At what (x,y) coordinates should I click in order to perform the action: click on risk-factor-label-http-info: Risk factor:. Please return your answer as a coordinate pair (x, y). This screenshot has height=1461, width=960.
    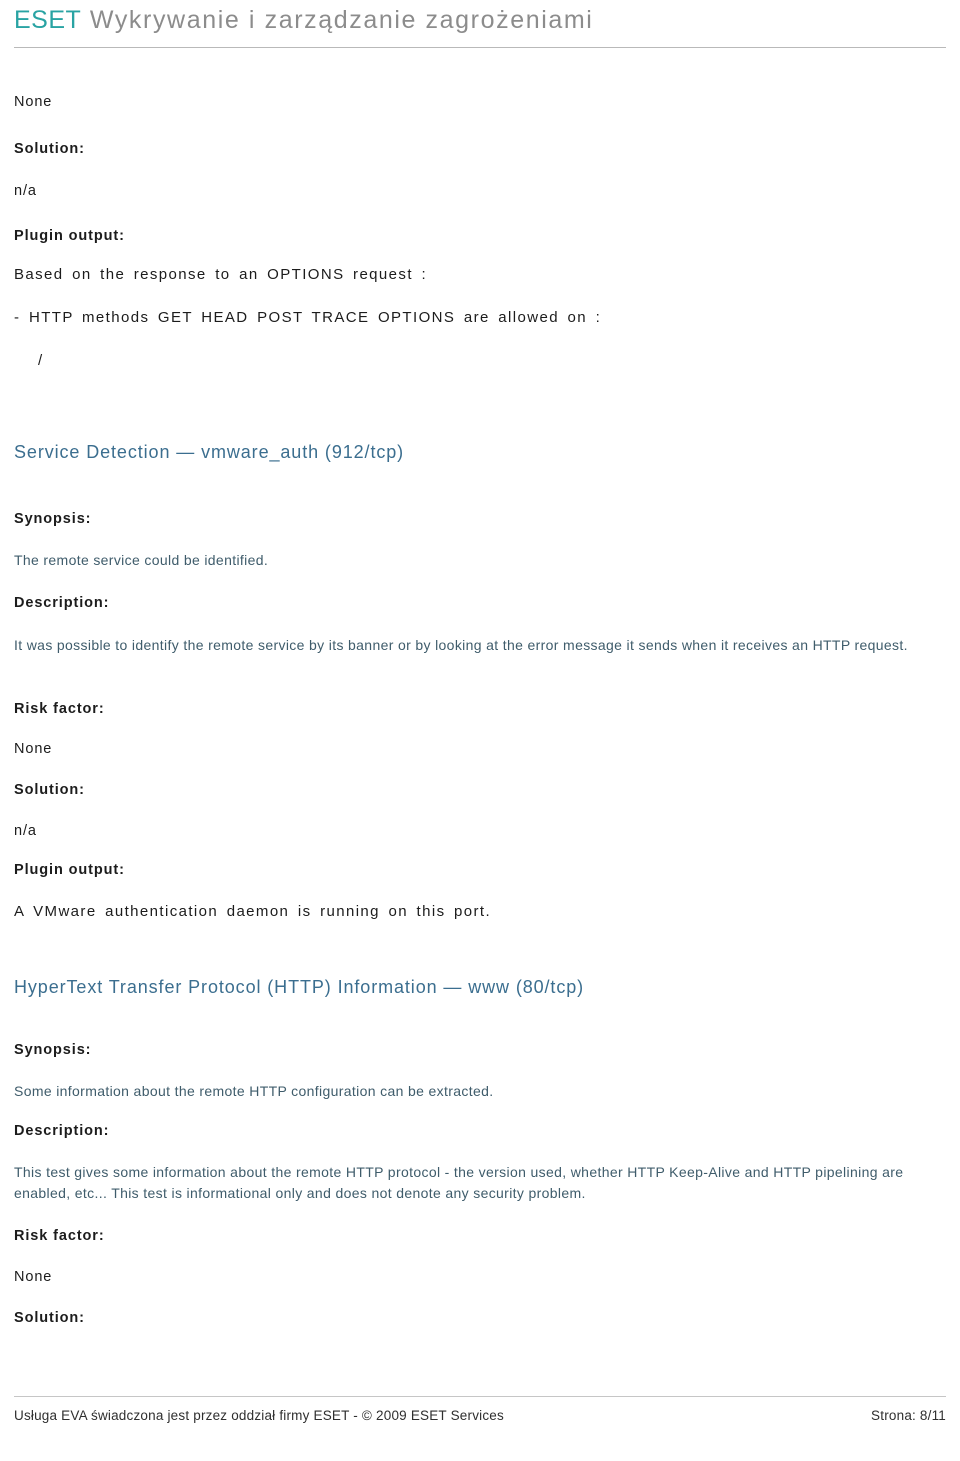
    Looking at the image, I should click on (59, 1236).